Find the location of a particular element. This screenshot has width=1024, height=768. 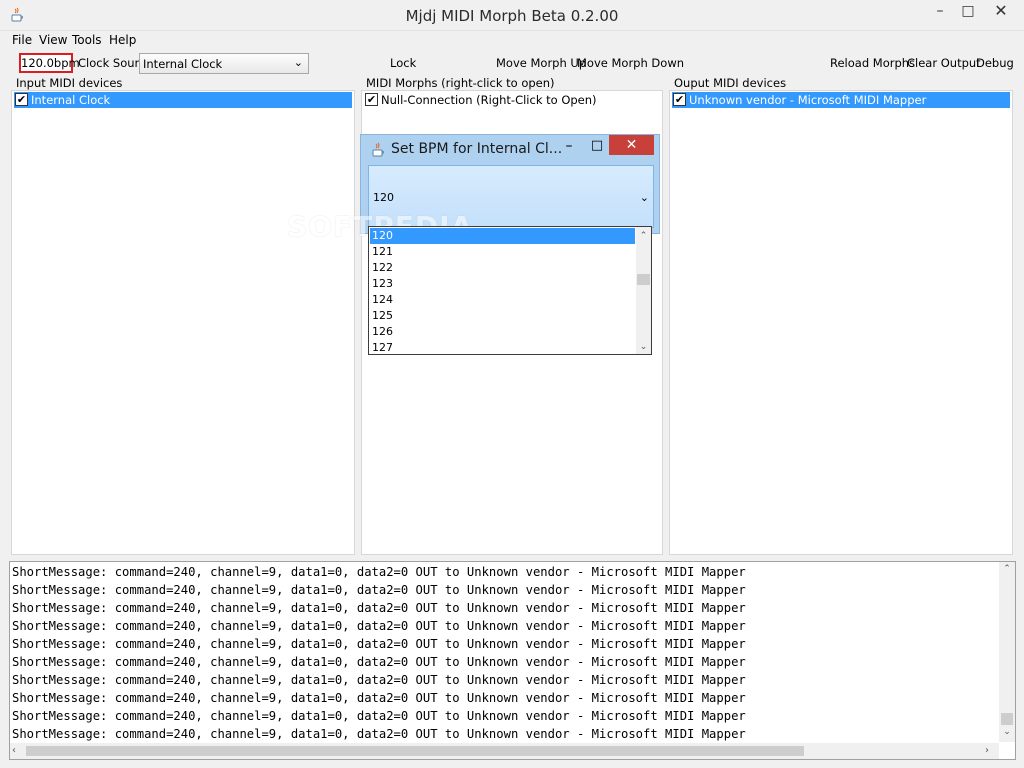

reload-morphs-button: Reload Morphs is located at coordinates (872, 63).